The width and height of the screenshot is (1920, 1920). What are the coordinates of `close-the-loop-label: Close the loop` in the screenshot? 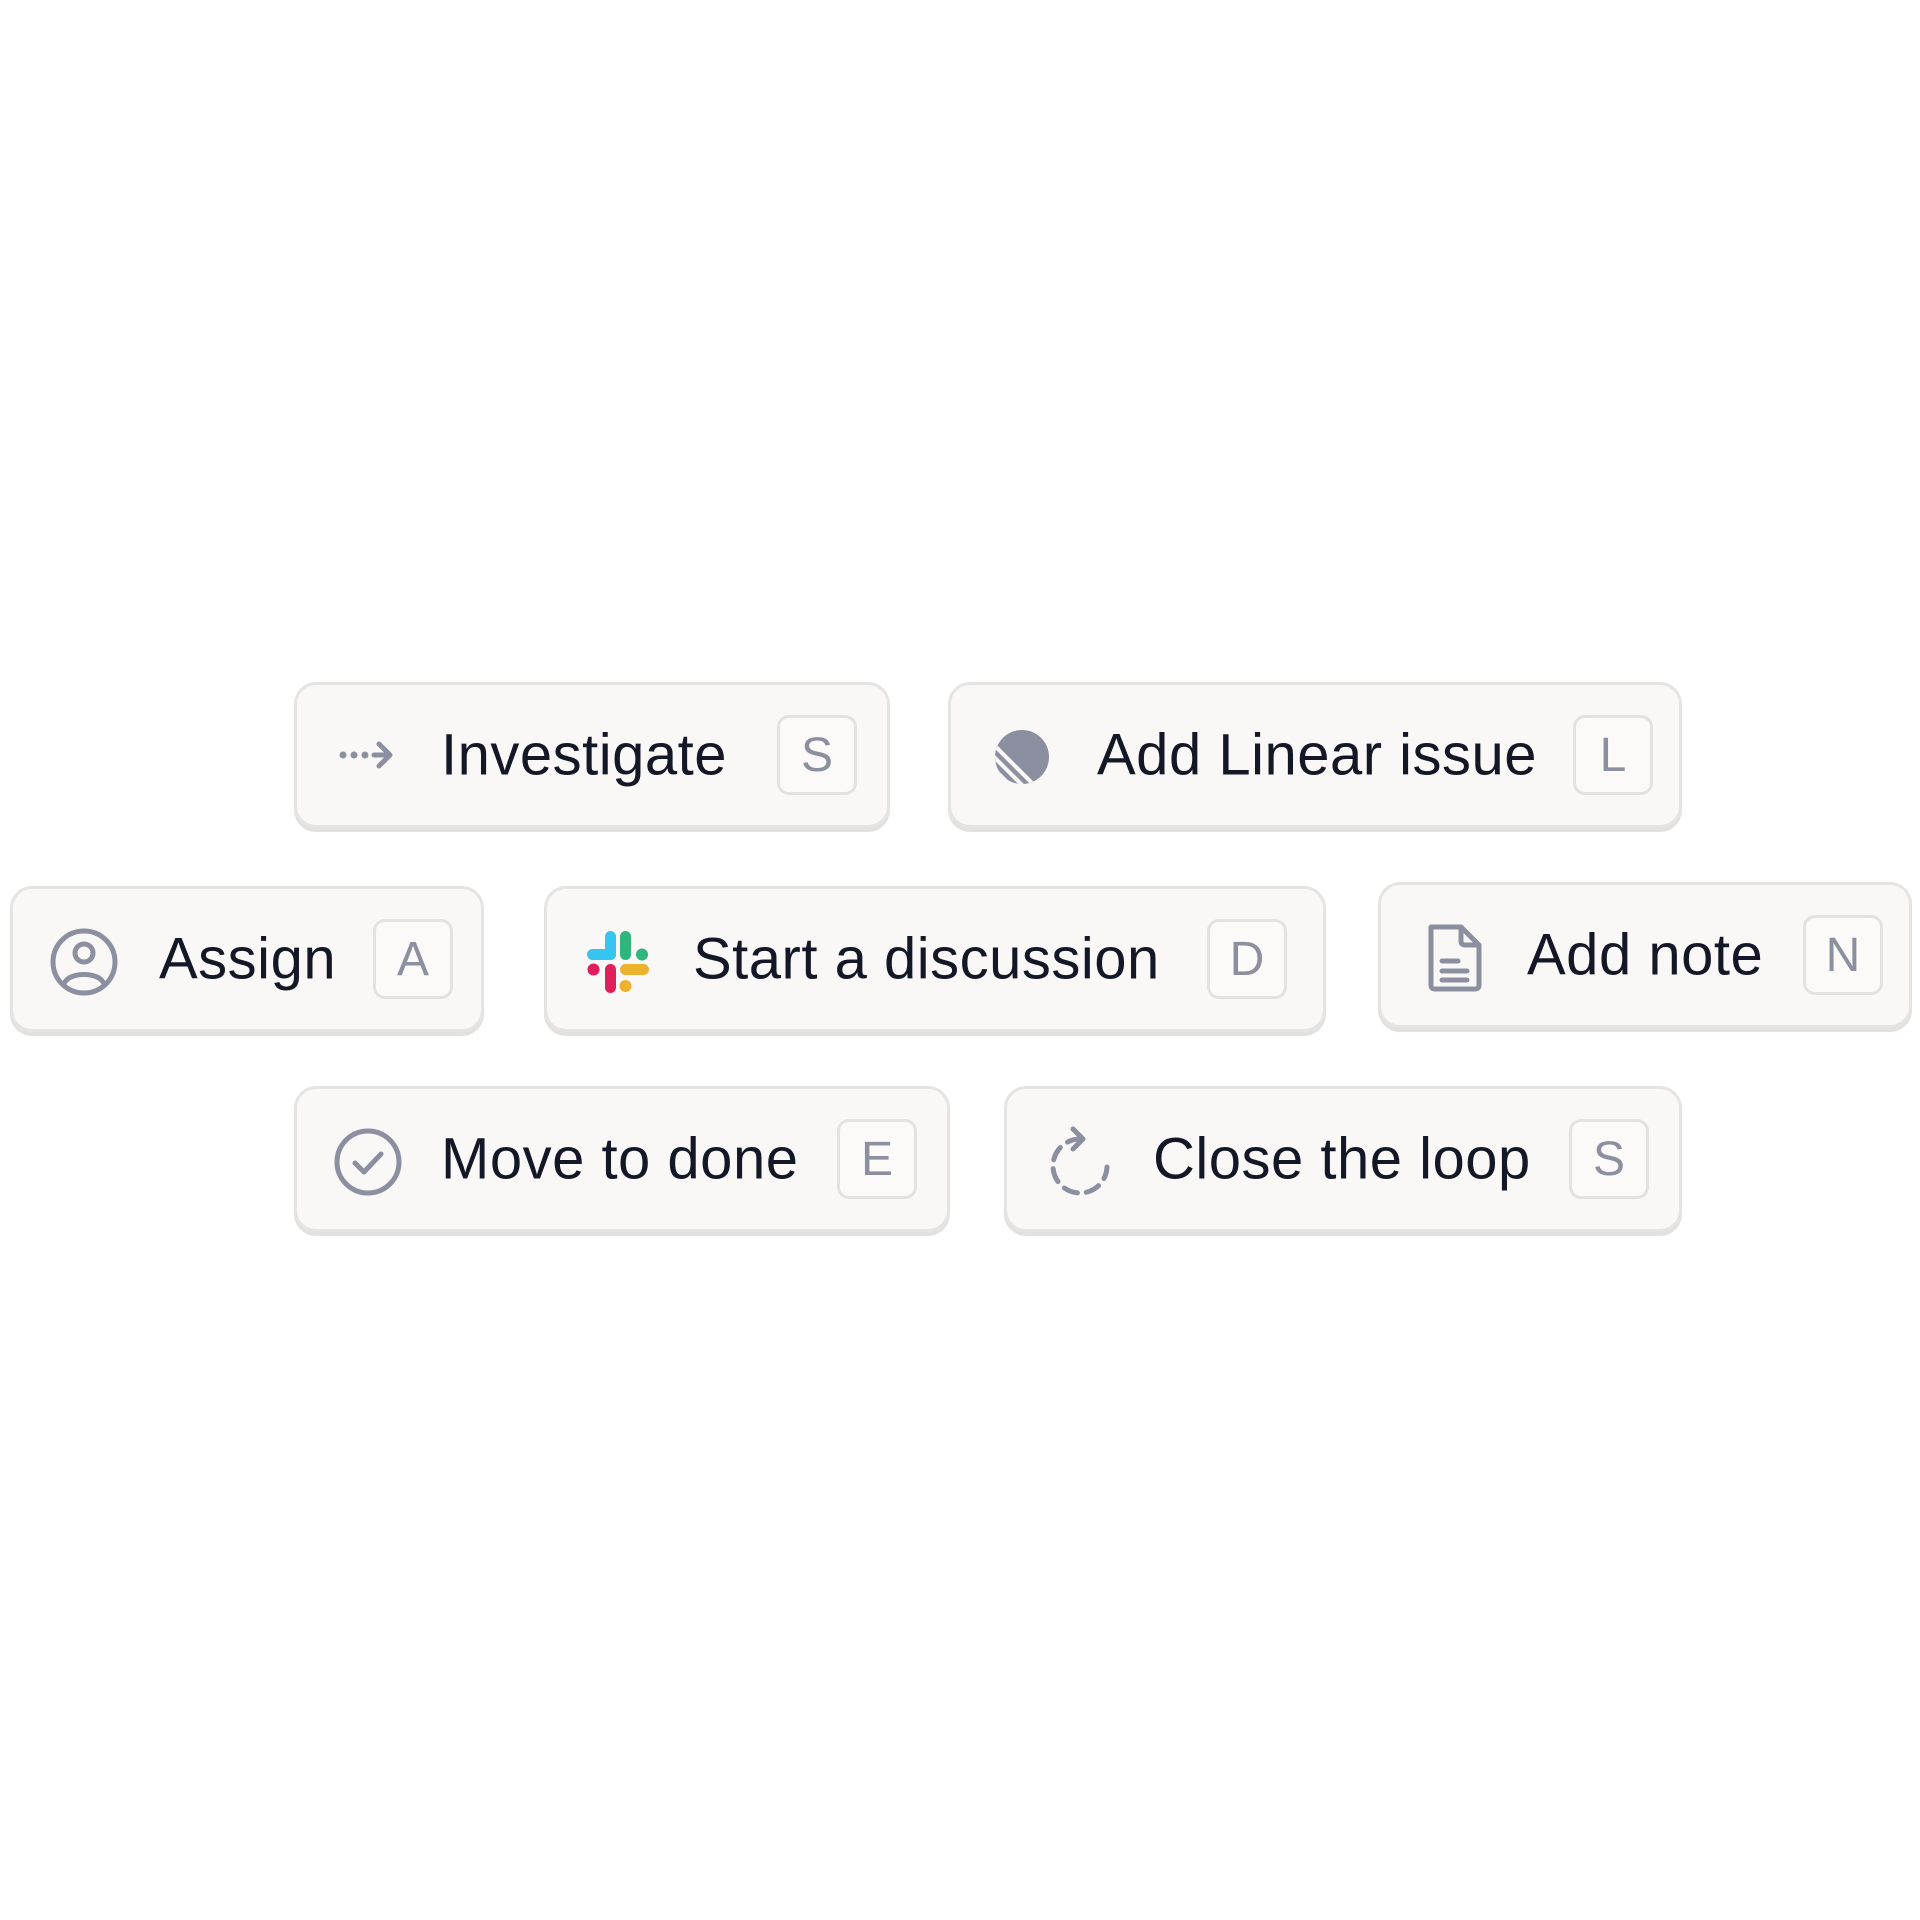 It's located at (1342, 1159).